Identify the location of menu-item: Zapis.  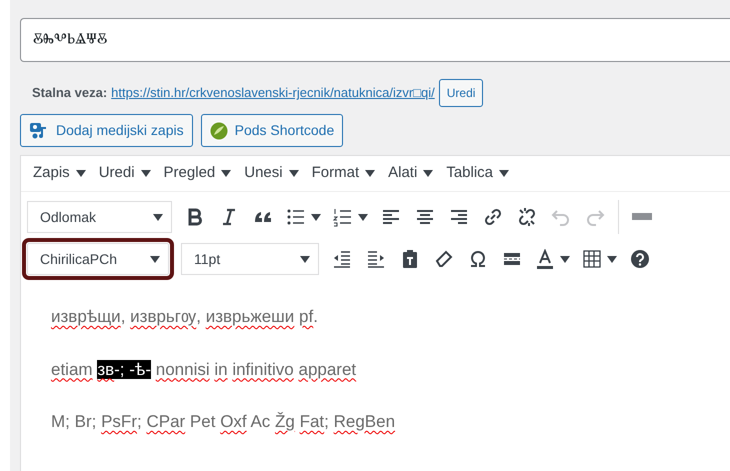
(59, 173).